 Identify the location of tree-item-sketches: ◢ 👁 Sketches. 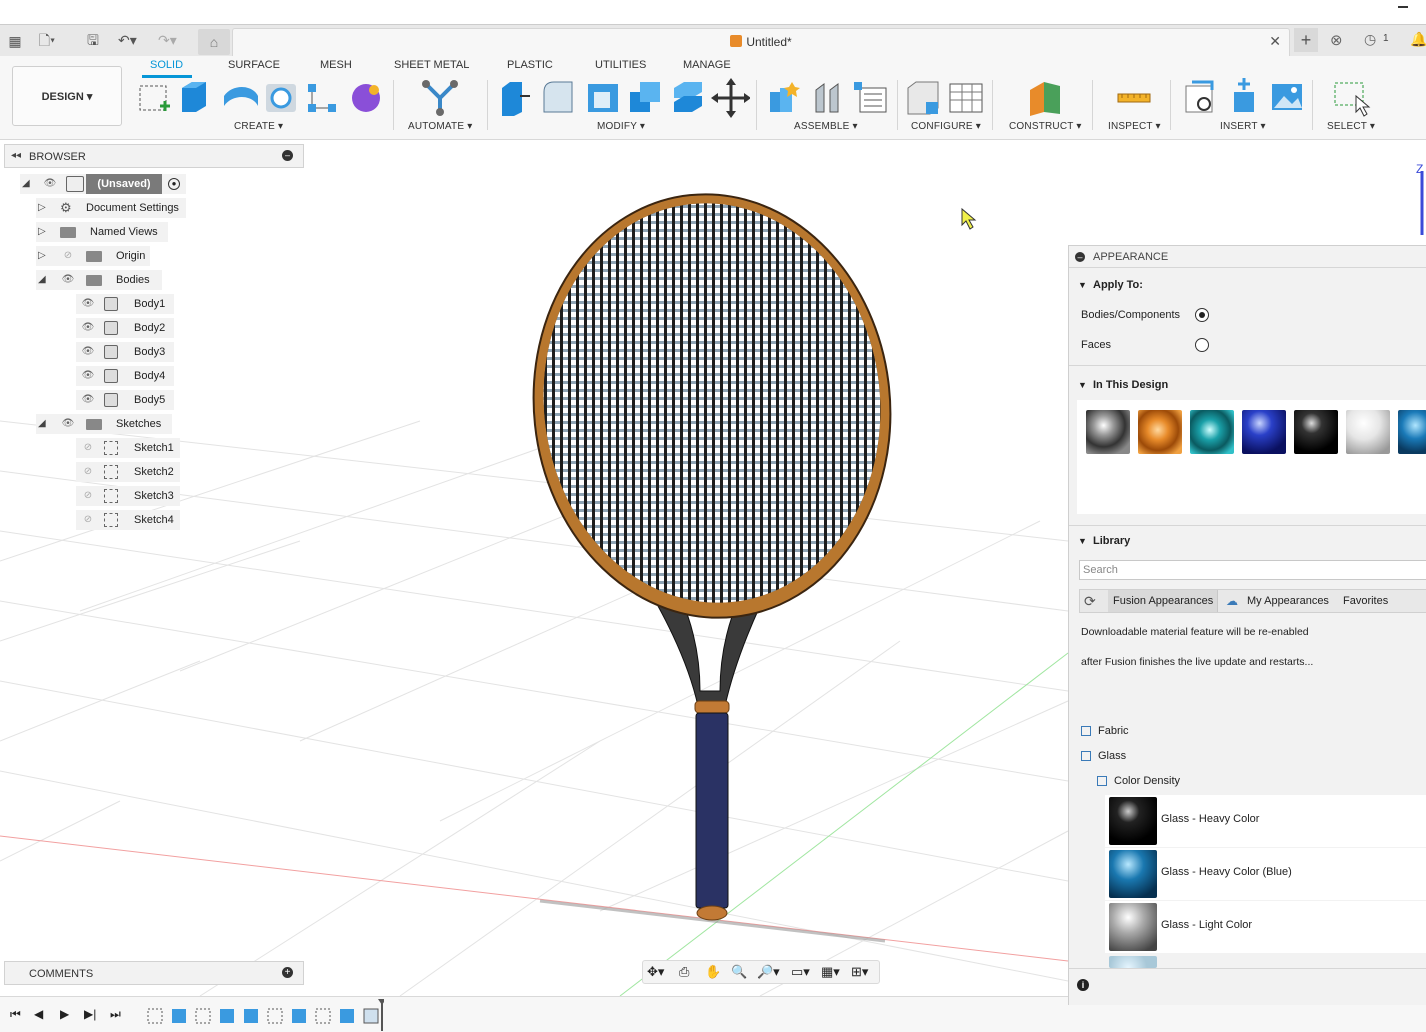
(104, 424).